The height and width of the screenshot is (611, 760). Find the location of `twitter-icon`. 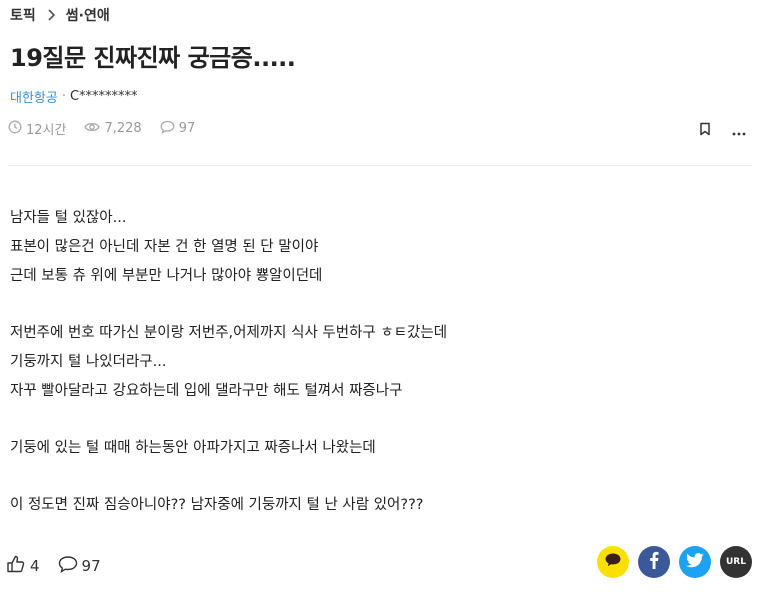

twitter-icon is located at coordinates (695, 562).